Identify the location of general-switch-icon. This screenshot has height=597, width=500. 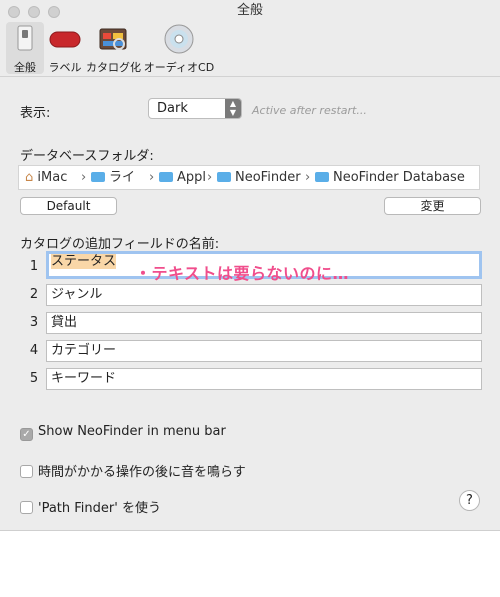
(25, 38).